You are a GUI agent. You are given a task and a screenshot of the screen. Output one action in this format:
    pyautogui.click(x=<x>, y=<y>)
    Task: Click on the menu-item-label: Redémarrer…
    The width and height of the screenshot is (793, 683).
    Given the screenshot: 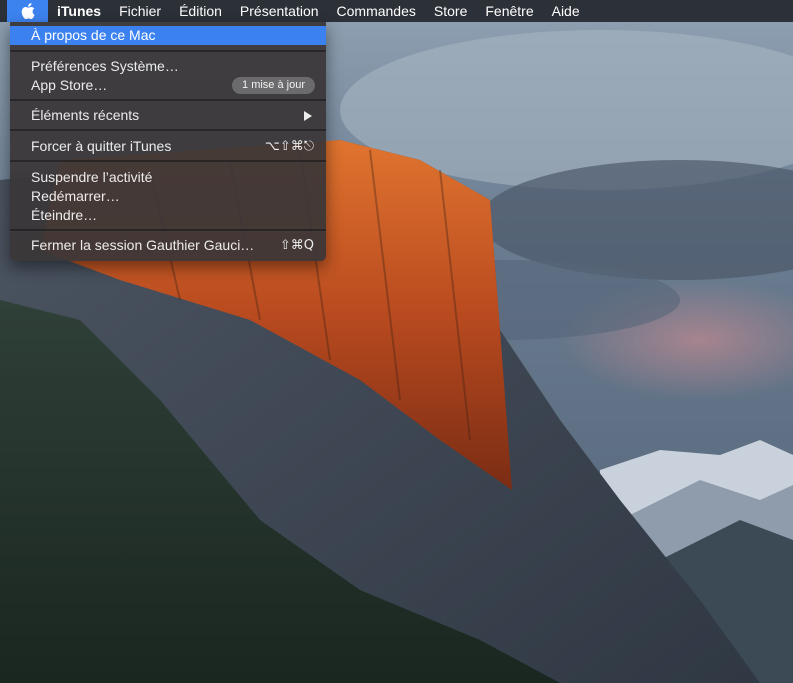 What is the action you would take?
    pyautogui.click(x=75, y=196)
    